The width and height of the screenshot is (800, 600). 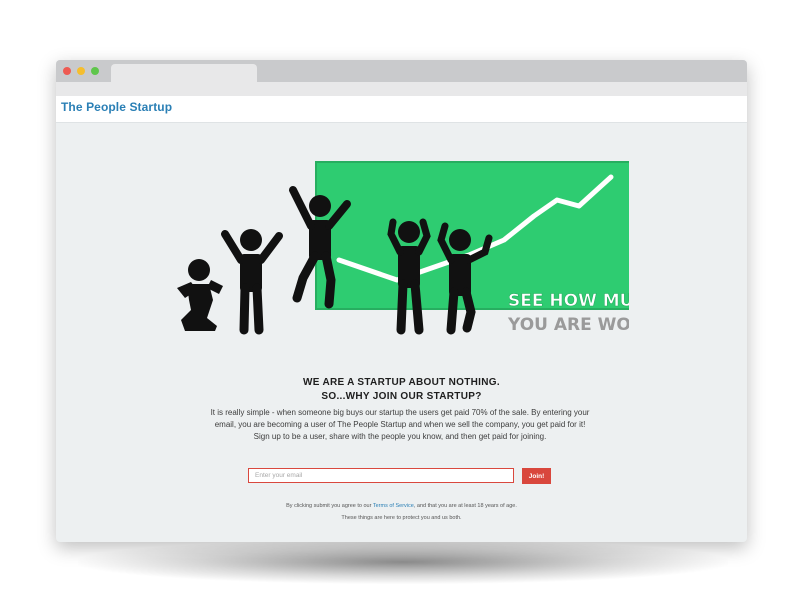 I want to click on browser-tab, so click(x=184, y=74).